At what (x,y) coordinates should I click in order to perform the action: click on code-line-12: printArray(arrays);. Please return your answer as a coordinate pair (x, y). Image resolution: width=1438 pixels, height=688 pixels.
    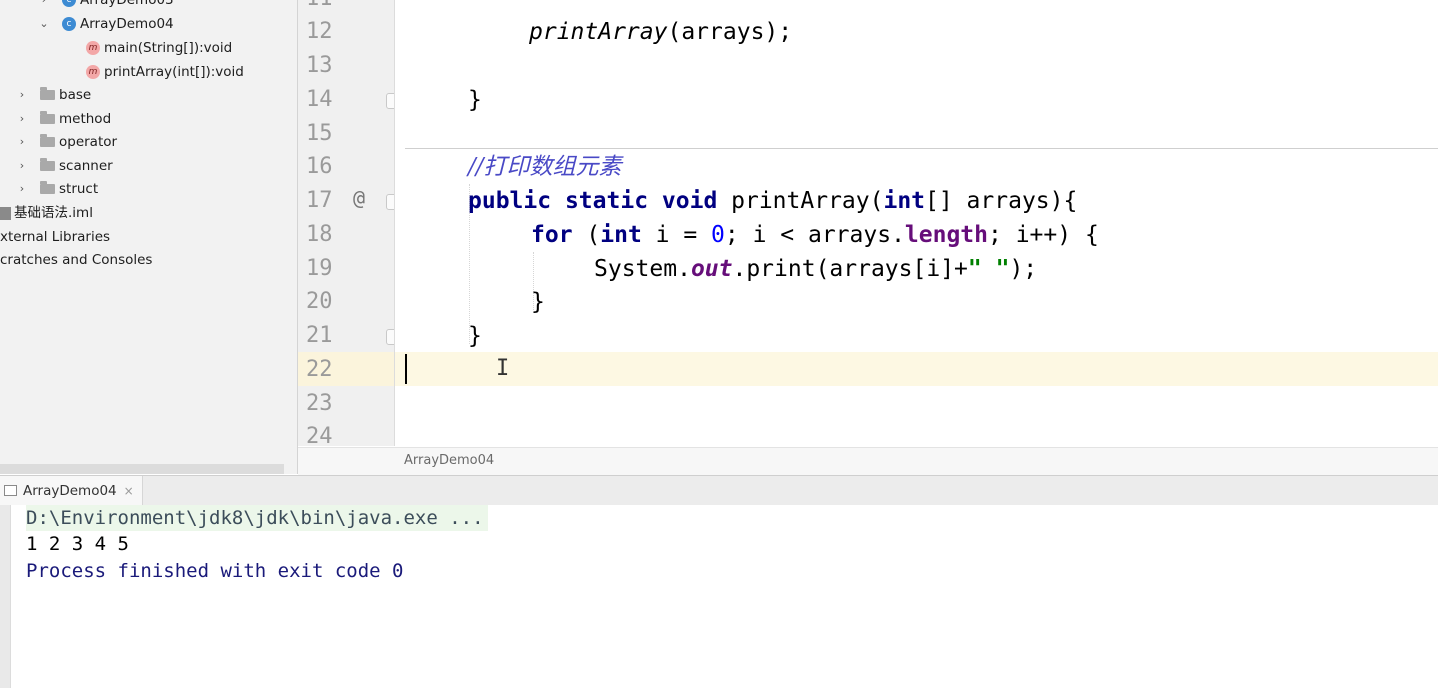
    Looking at the image, I should click on (661, 32).